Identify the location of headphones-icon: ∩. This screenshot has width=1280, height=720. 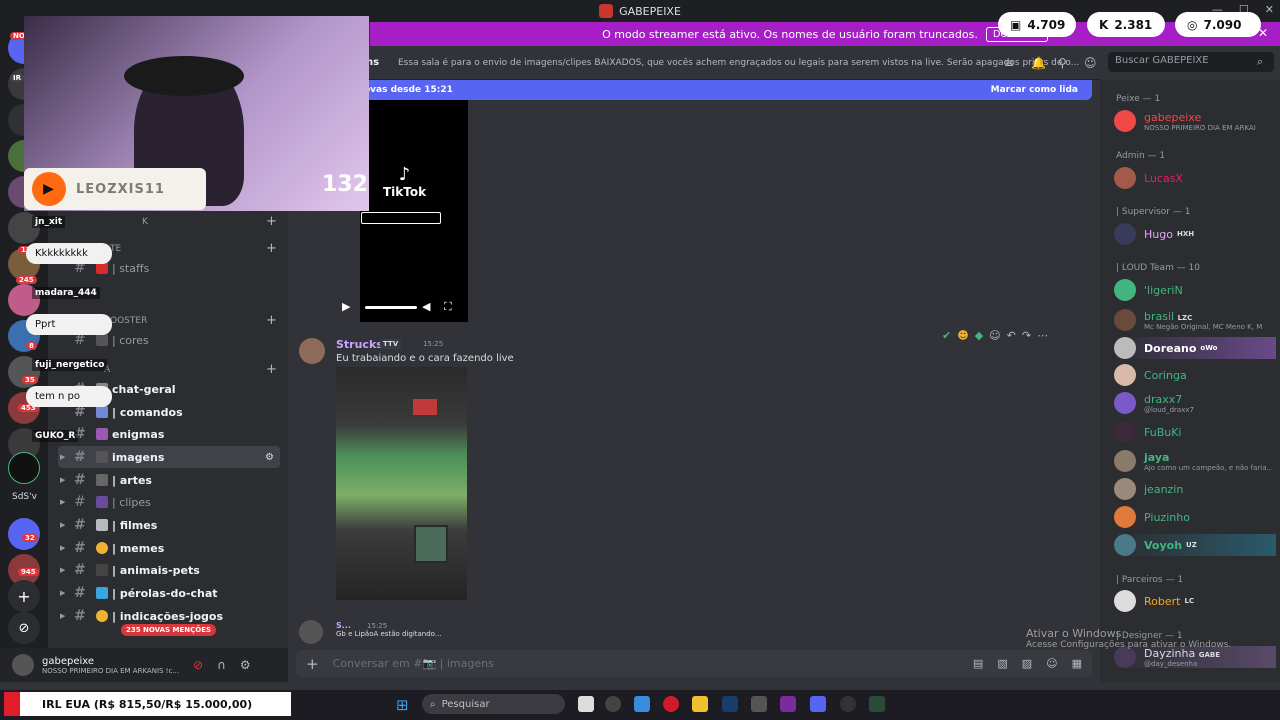
(221, 665).